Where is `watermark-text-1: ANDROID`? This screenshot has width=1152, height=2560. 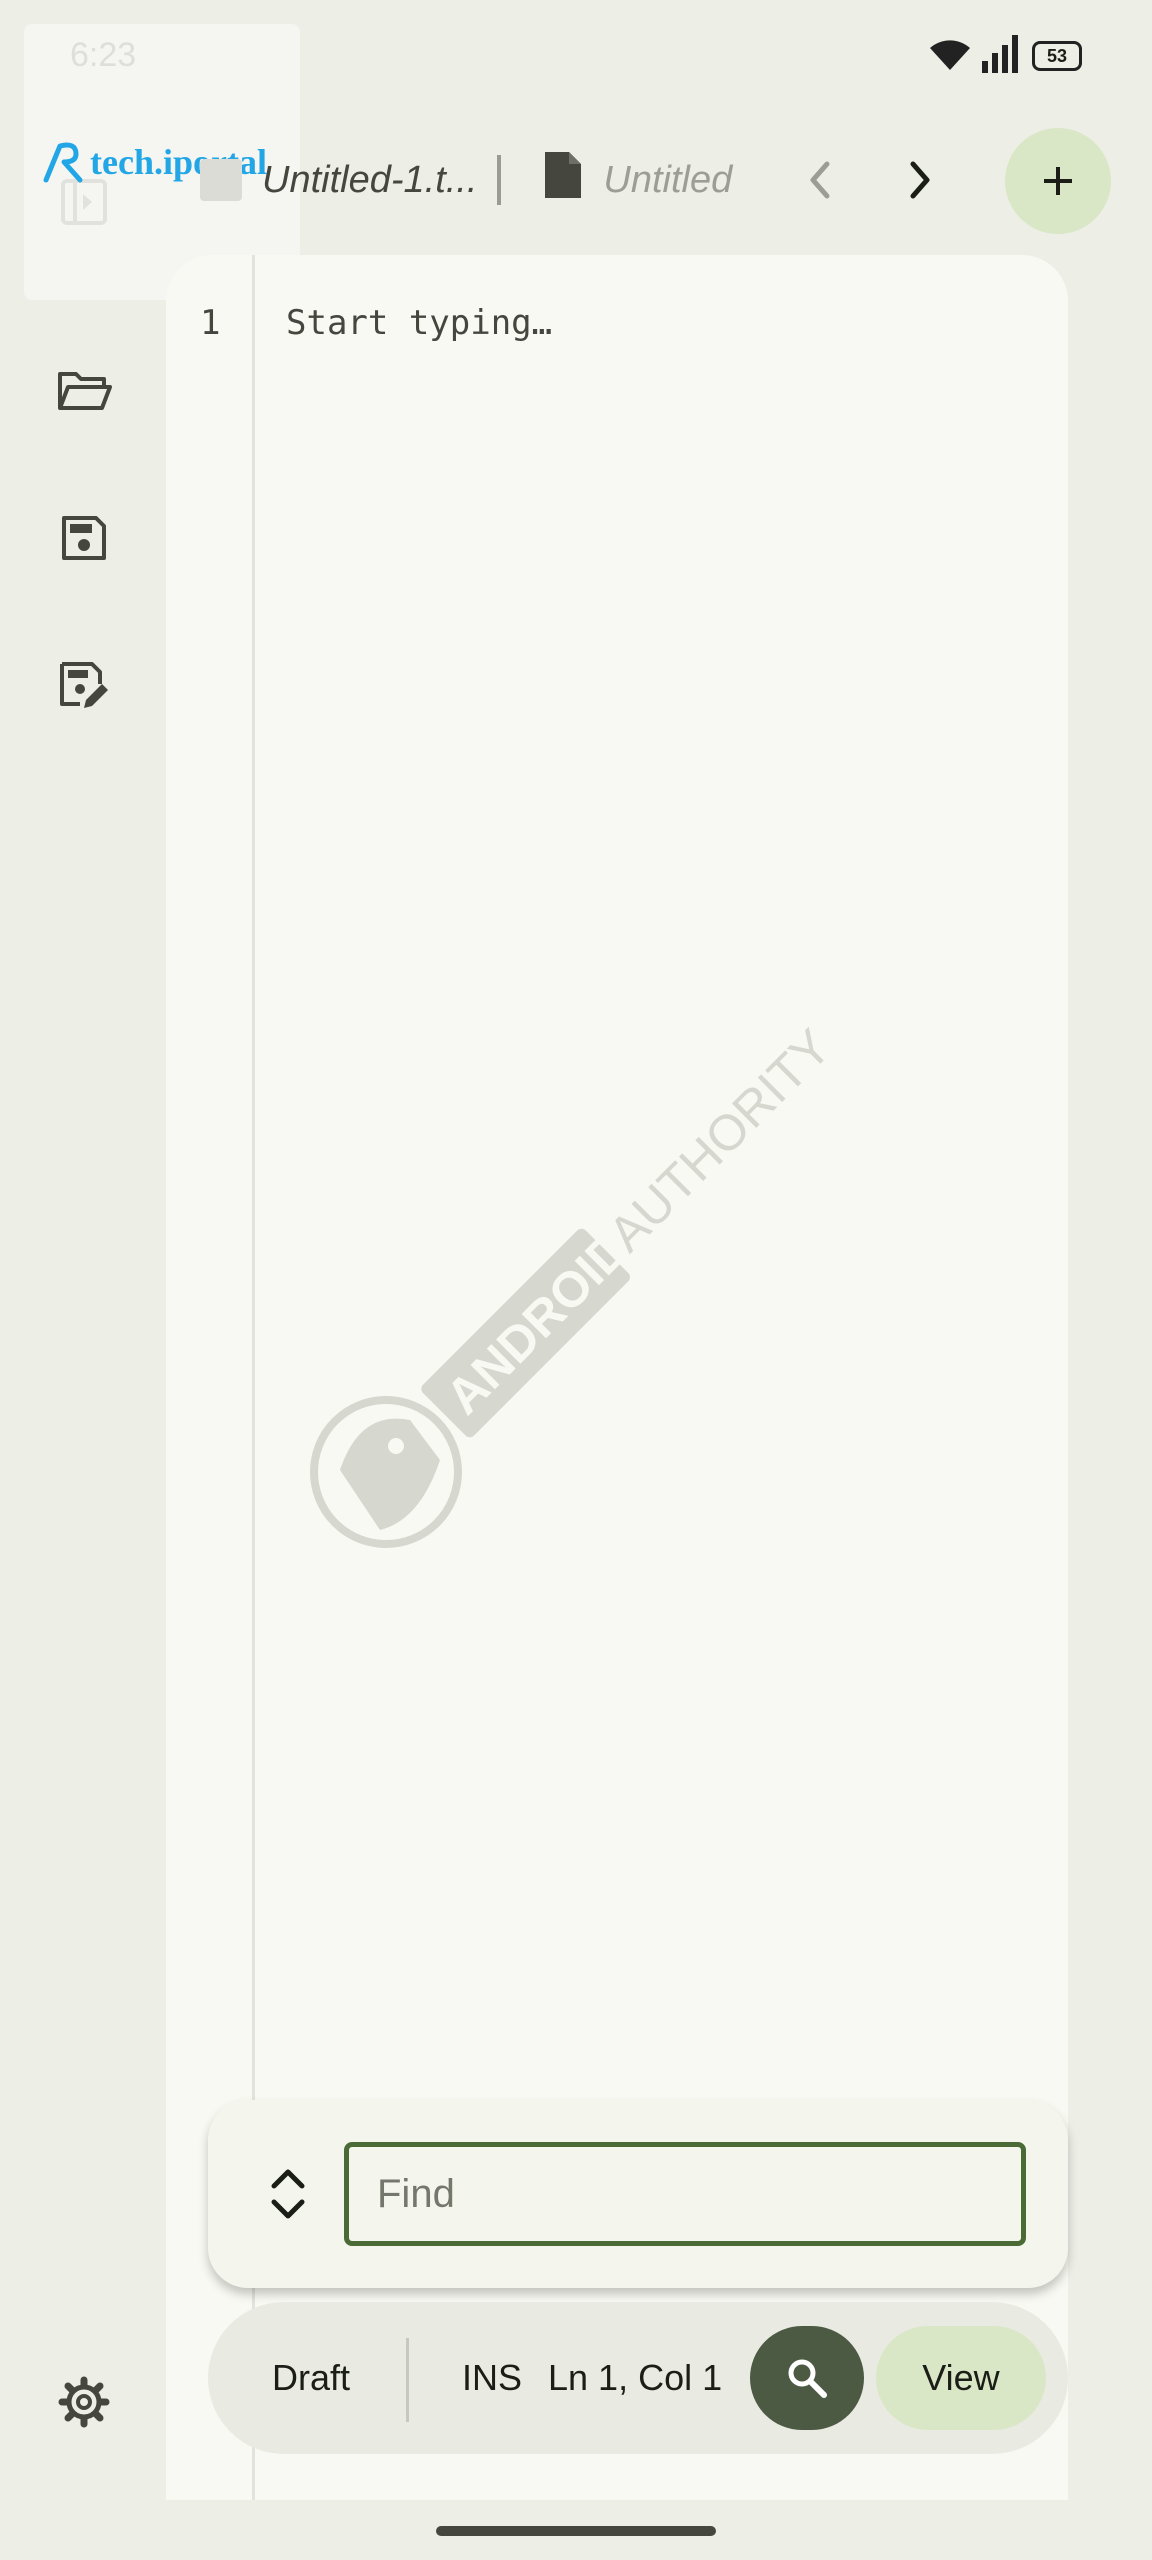
watermark-text-1: ANDROID is located at coordinates (537, 1322).